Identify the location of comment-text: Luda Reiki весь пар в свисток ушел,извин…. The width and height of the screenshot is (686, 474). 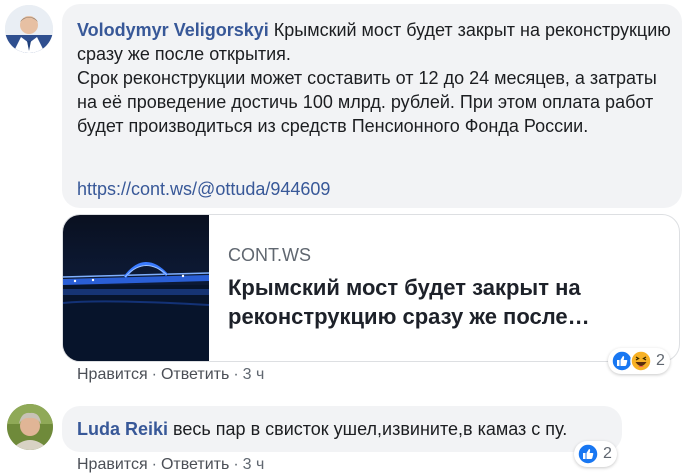
(344, 429).